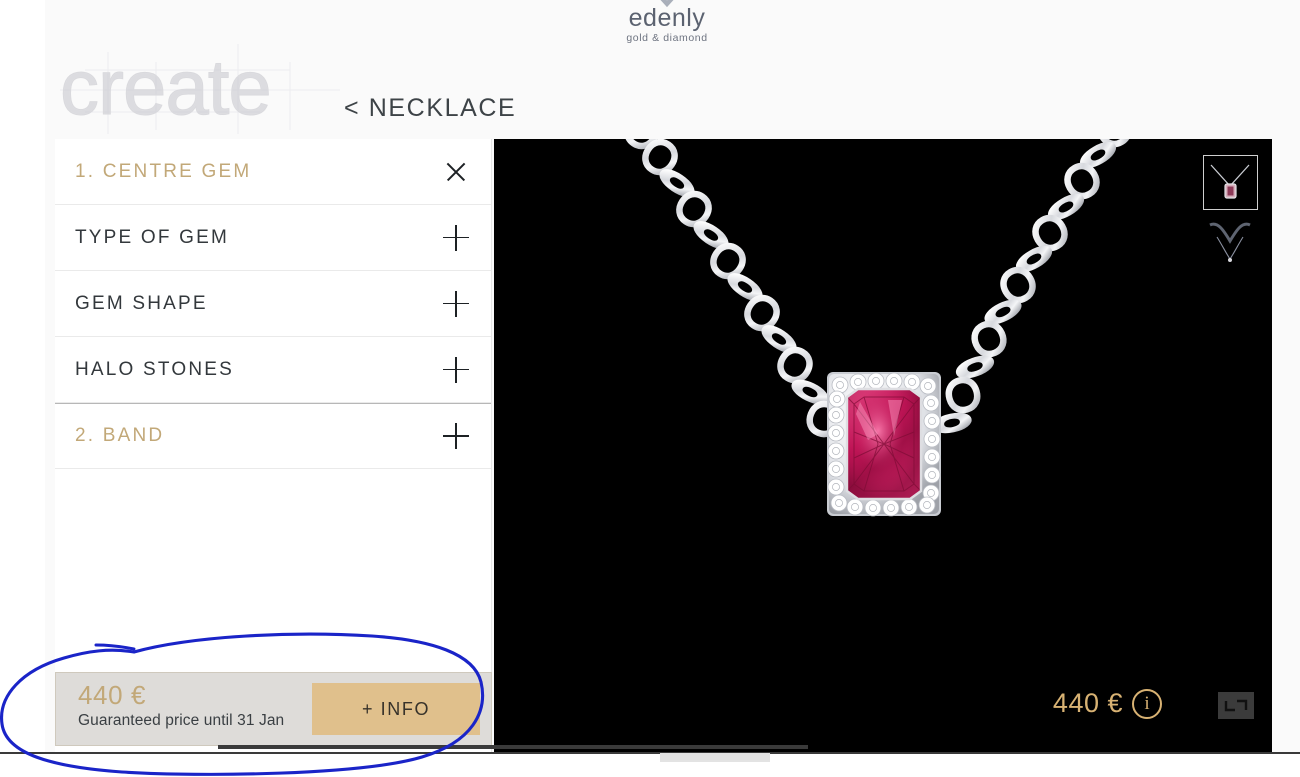  What do you see at coordinates (154, 369) in the screenshot?
I see `accordion-label-halo-stones: HALO STONES` at bounding box center [154, 369].